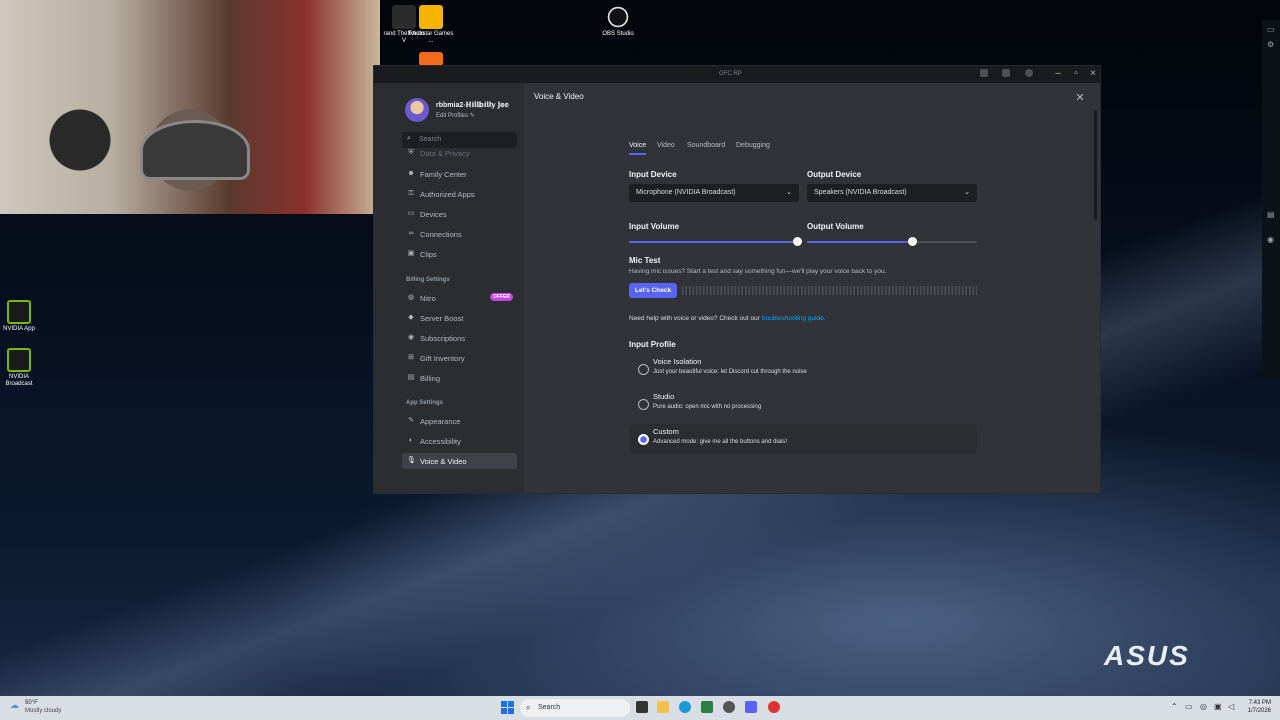 This screenshot has height=720, width=1280. I want to click on sidebar-item-devices: ▭ Devices, so click(459, 214).